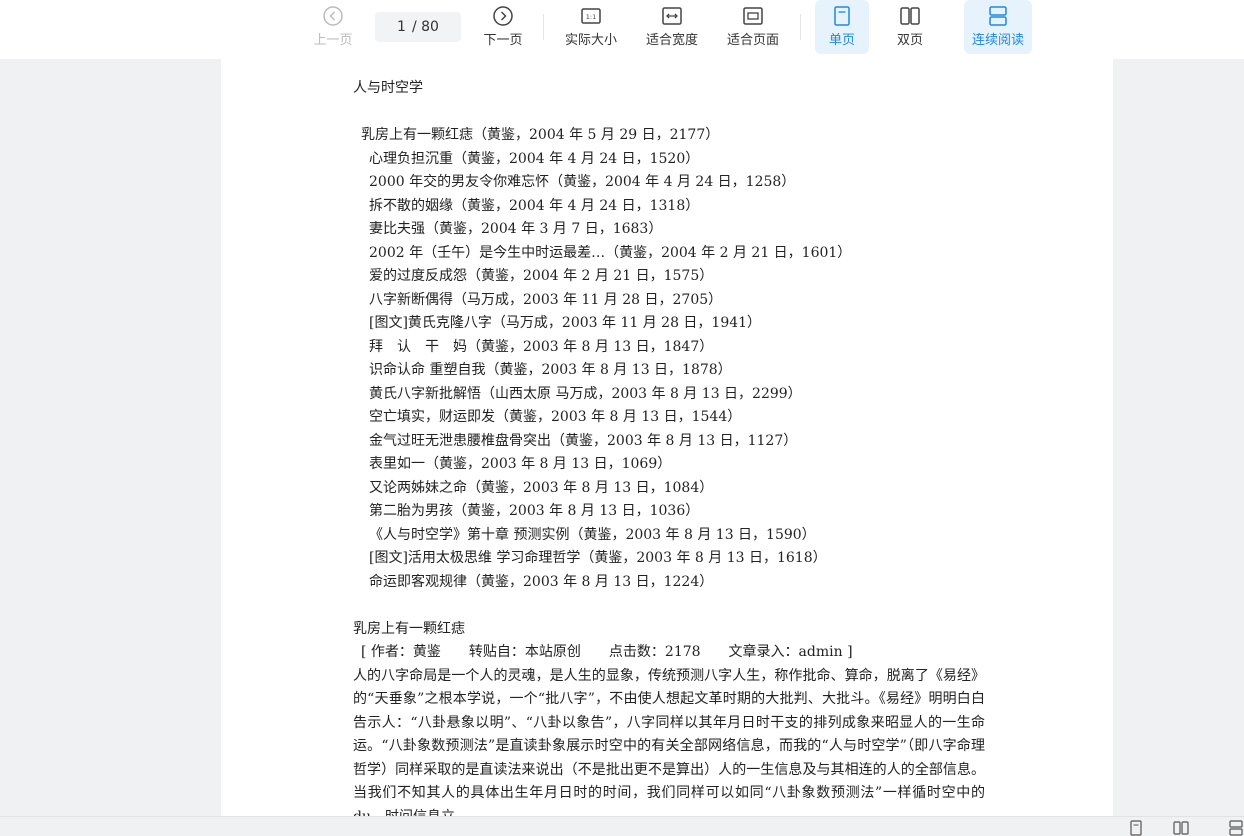 This screenshot has width=1244, height=836. I want to click on next-page-label: 下一页, so click(503, 40).